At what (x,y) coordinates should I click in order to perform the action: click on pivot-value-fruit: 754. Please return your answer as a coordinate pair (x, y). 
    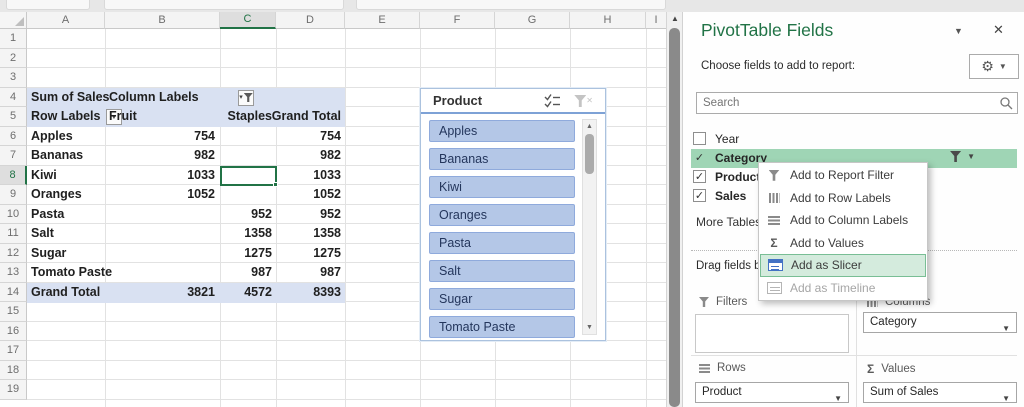
    Looking at the image, I should click on (160, 137).